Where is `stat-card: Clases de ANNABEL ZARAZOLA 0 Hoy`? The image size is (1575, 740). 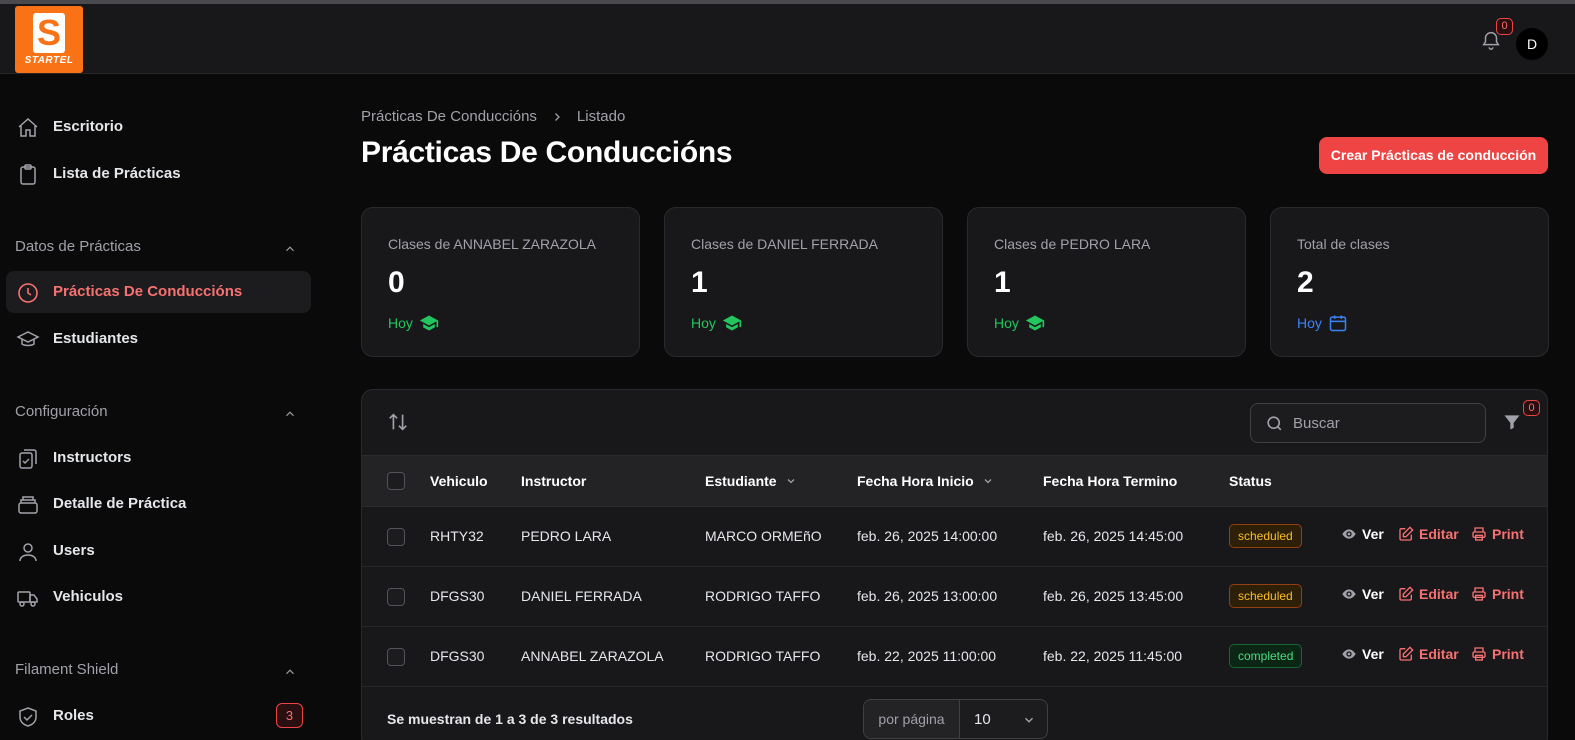
stat-card: Clases de ANNABEL ZARAZOLA 0 Hoy is located at coordinates (500, 282).